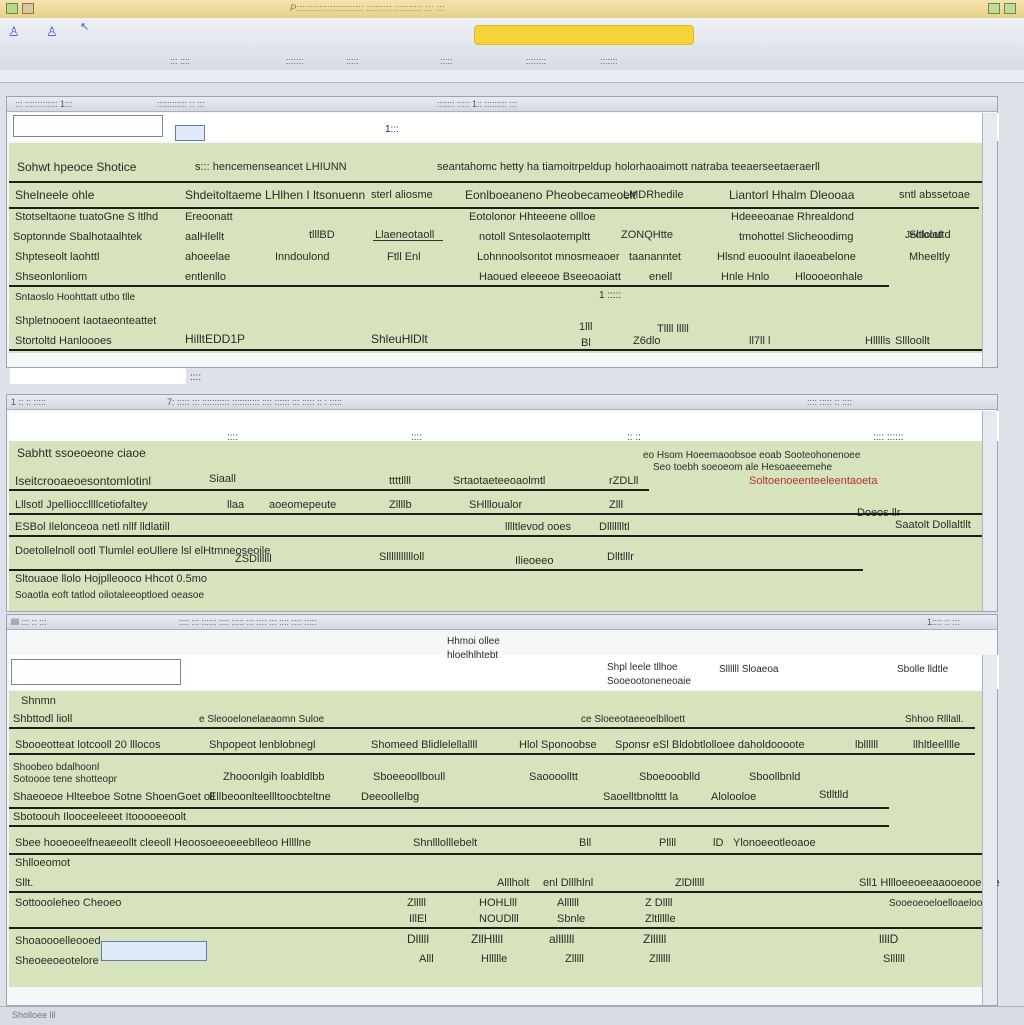  I want to click on panel-1-button, so click(190, 133).